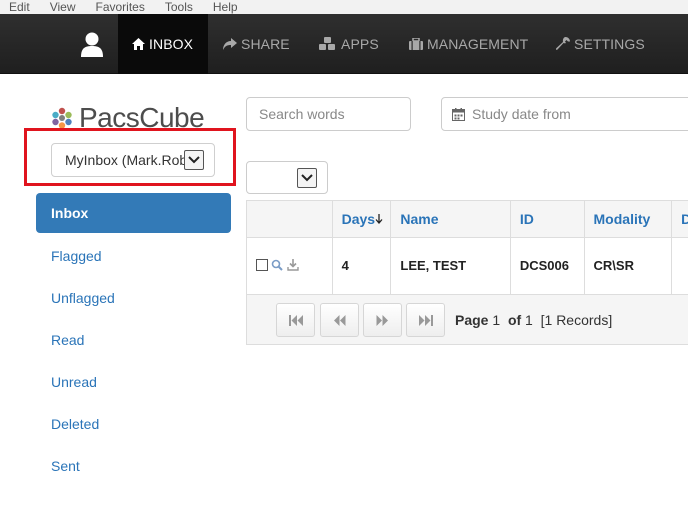 Image resolution: width=688 pixels, height=505 pixels. I want to click on cube-logo-icon, so click(62, 118).